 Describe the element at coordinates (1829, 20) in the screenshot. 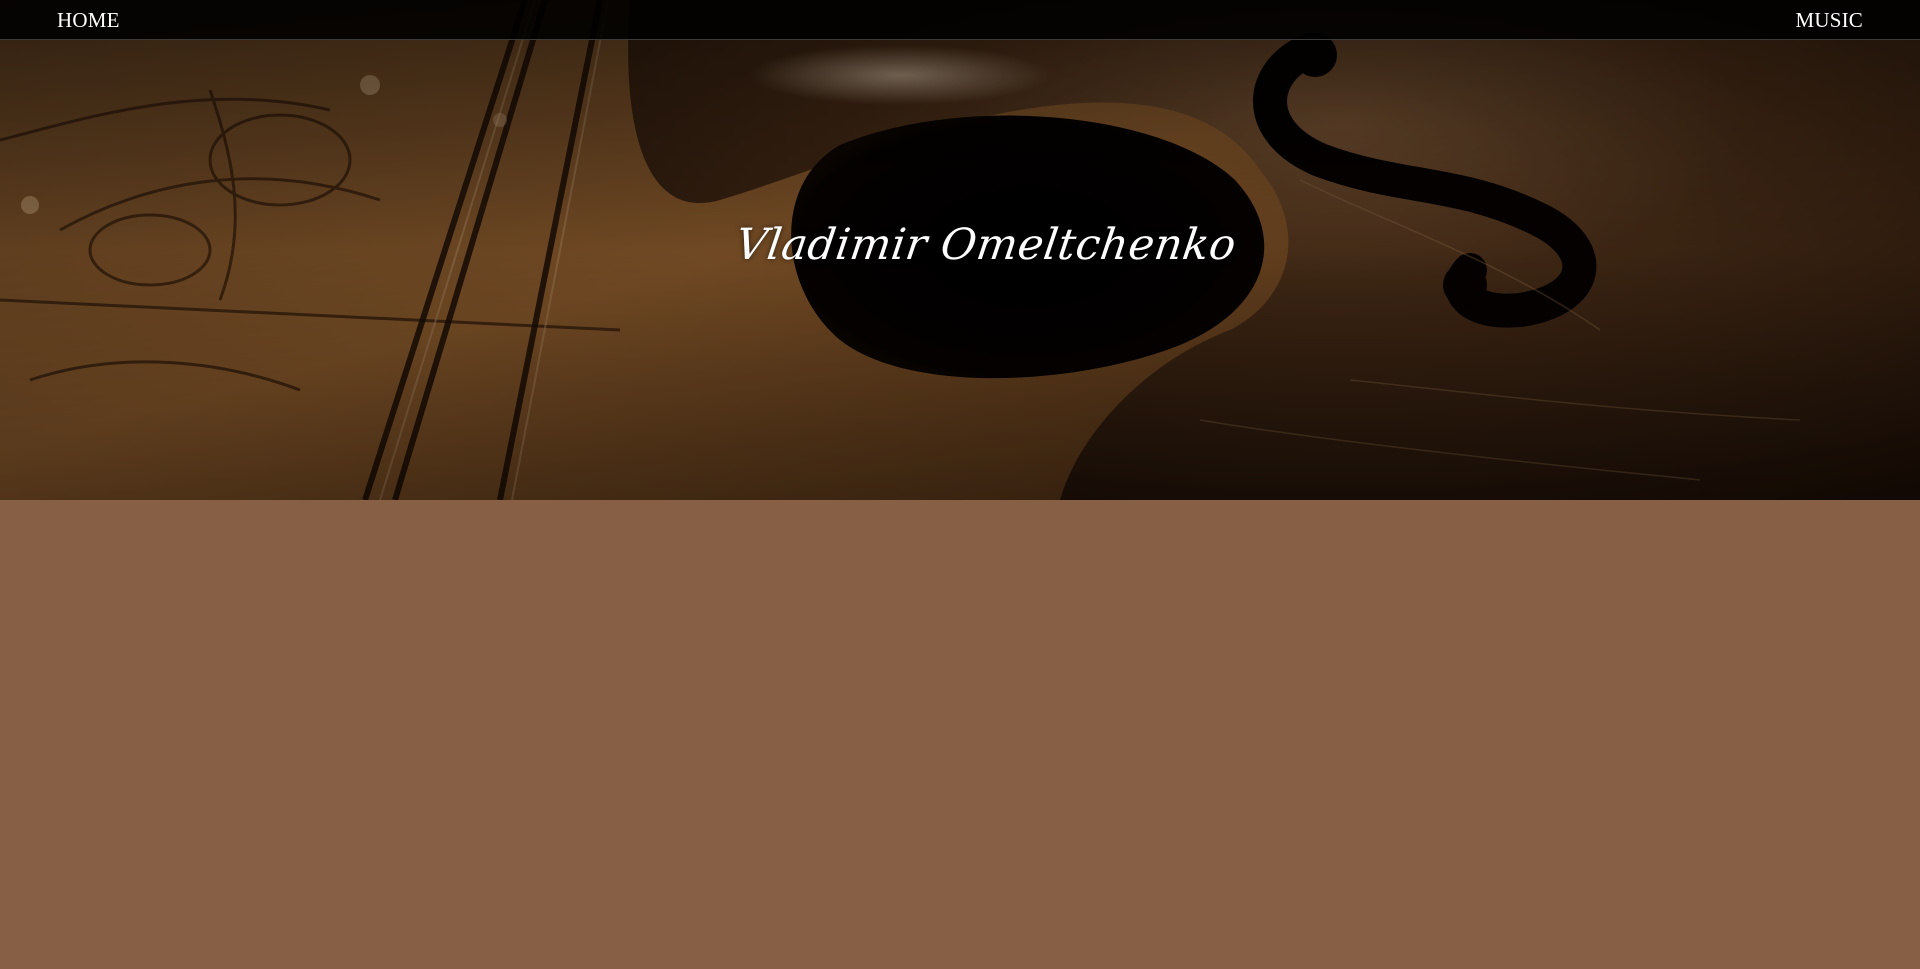

I see `nav-music-link: MUSIC` at that location.